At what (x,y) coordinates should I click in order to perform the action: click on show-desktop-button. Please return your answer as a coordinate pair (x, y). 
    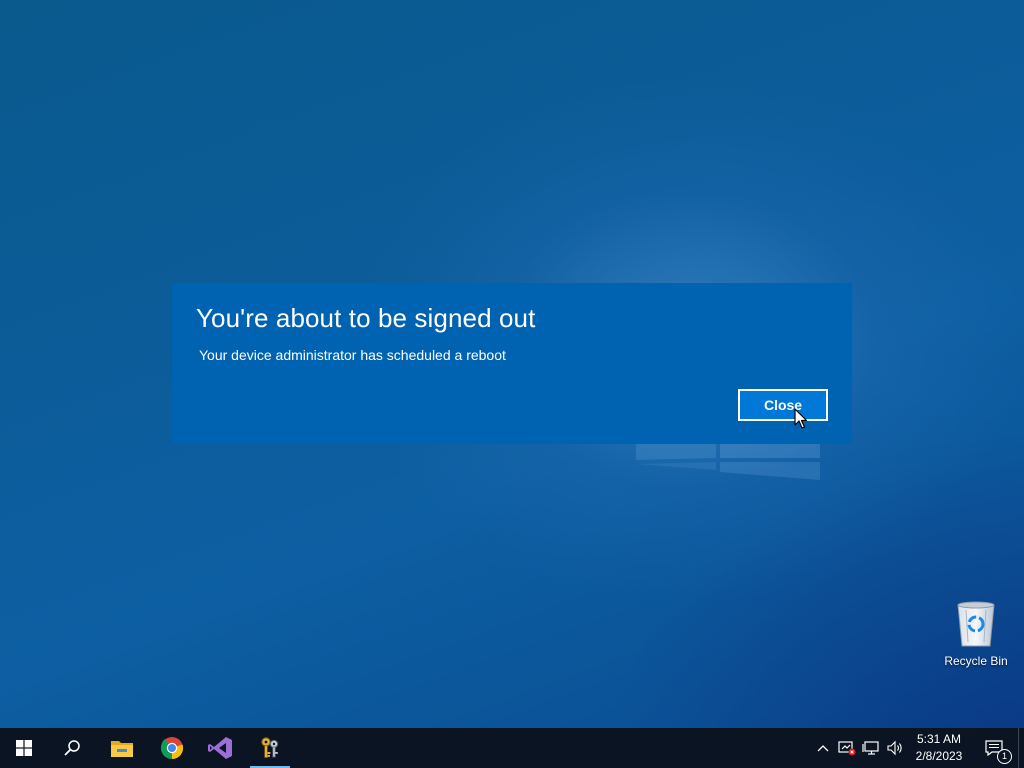
    Looking at the image, I should click on (1021, 748).